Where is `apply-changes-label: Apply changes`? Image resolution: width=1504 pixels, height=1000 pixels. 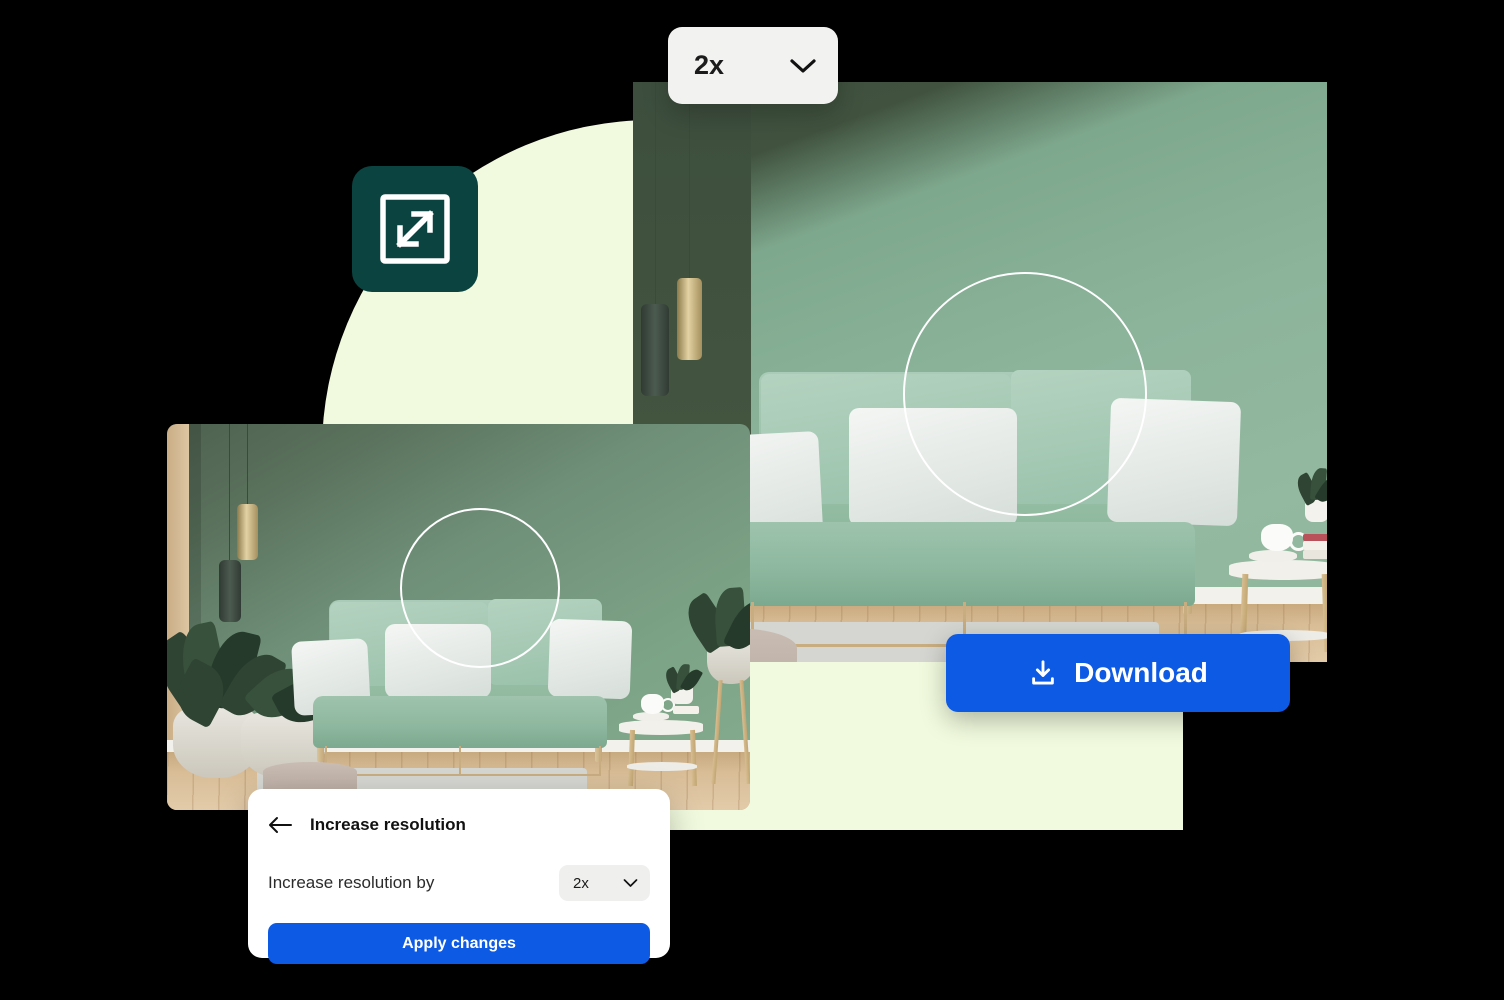
apply-changes-label: Apply changes is located at coordinates (459, 943).